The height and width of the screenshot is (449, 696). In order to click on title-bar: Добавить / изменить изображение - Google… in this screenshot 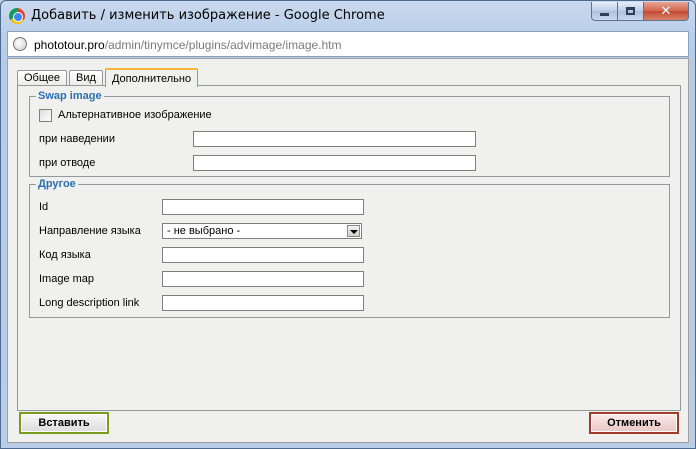, I will do `click(348, 16)`.